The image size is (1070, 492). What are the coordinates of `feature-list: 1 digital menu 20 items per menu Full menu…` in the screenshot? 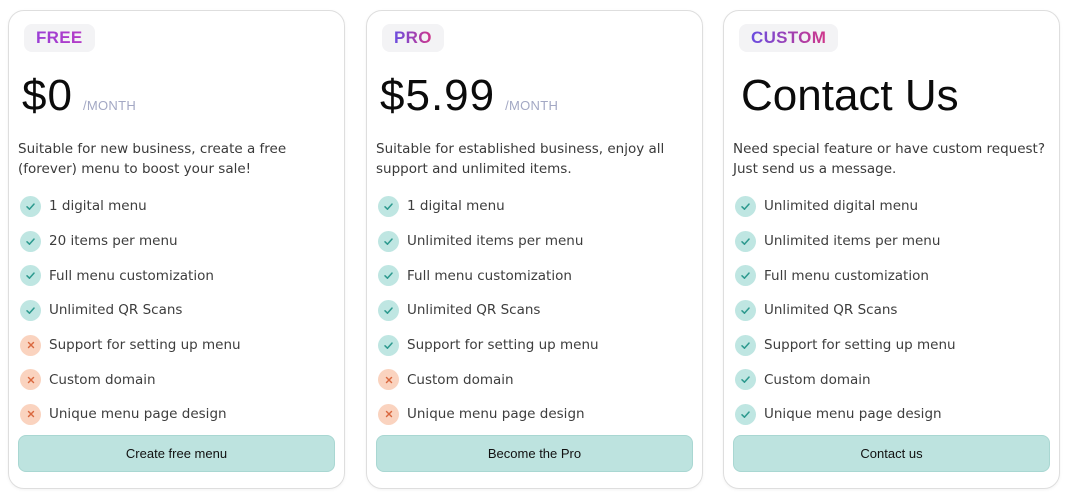 It's located at (130, 310).